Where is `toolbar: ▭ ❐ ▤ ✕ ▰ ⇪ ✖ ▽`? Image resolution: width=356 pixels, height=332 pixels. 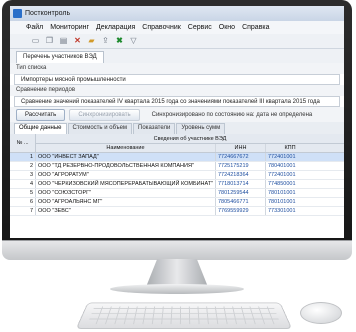
toolbar: ▭ ❐ ▤ ✕ ▰ ⇪ ✖ ▽ is located at coordinates (177, 41).